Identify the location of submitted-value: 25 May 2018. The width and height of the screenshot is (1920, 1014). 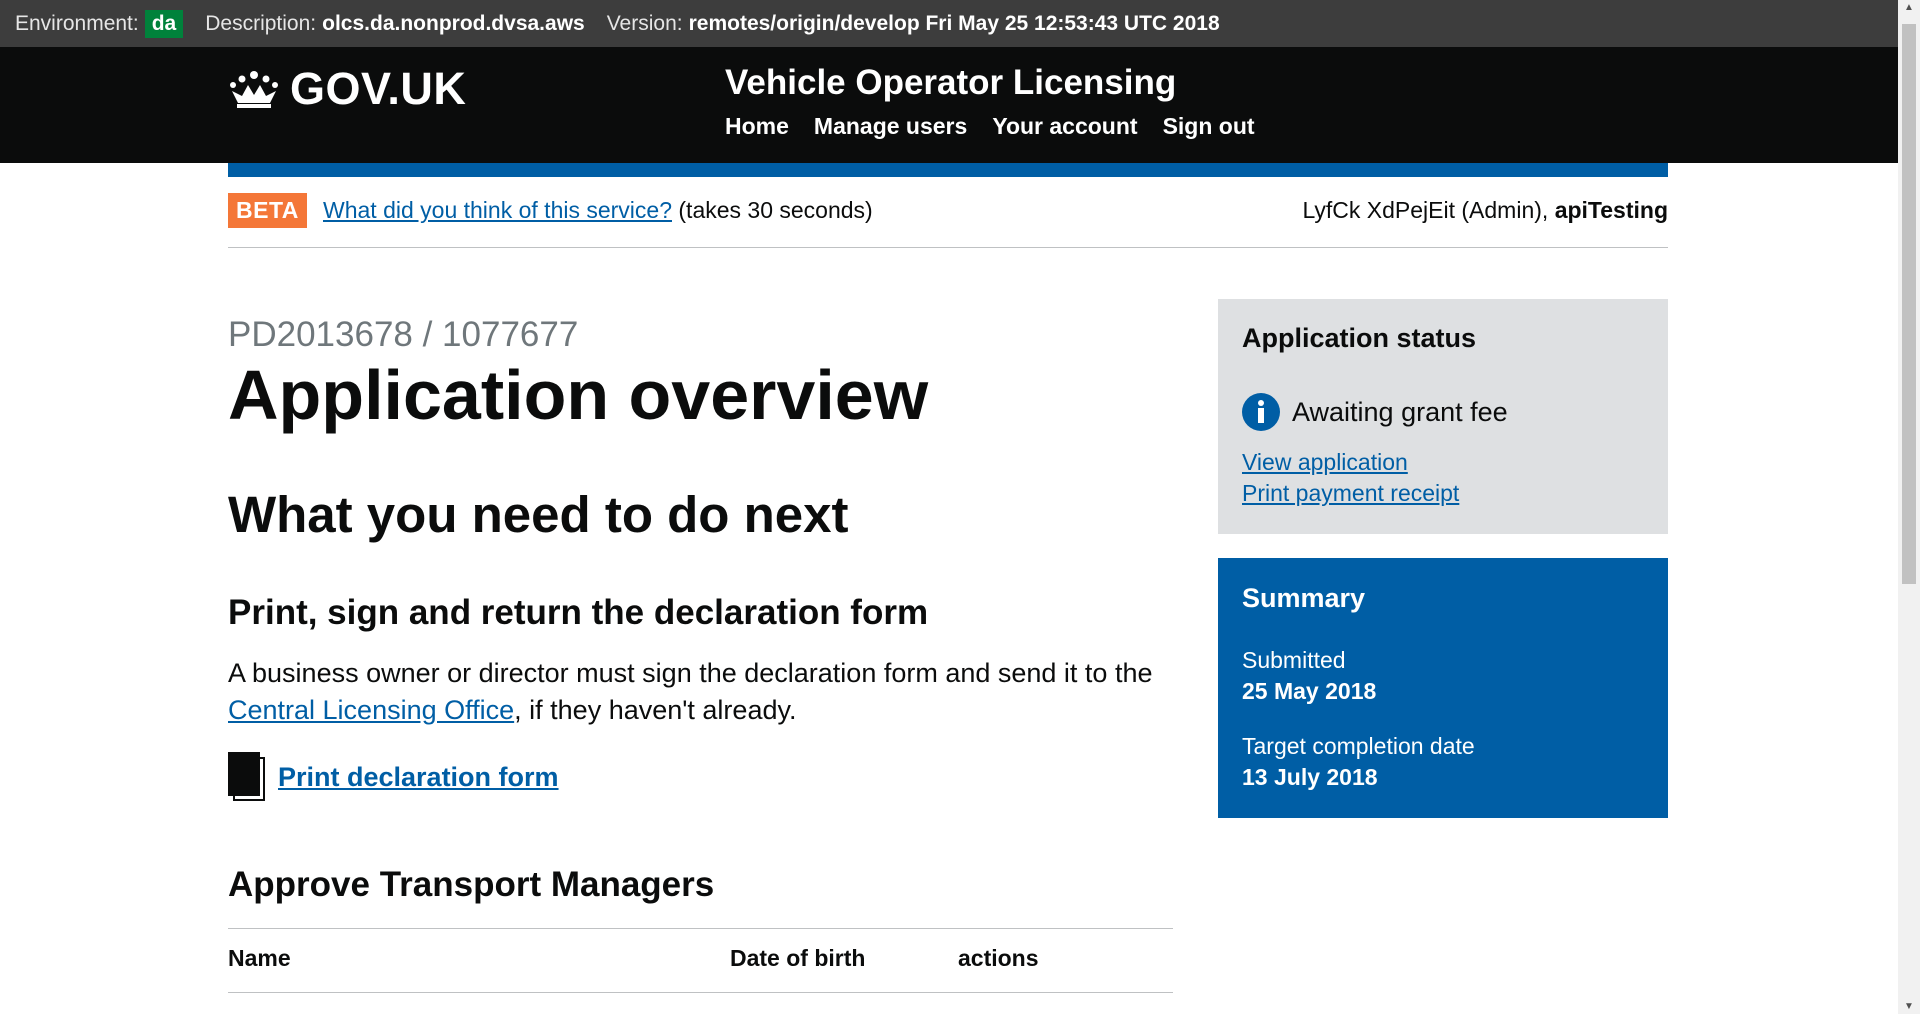
(1309, 691).